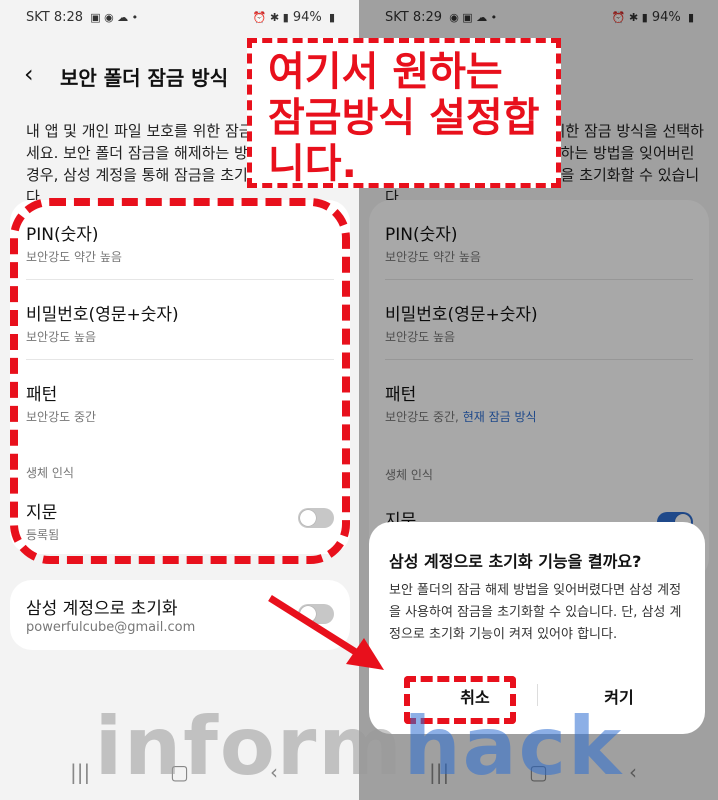 Image resolution: width=718 pixels, height=800 pixels. I want to click on watermark-part2: hack, so click(513, 746).